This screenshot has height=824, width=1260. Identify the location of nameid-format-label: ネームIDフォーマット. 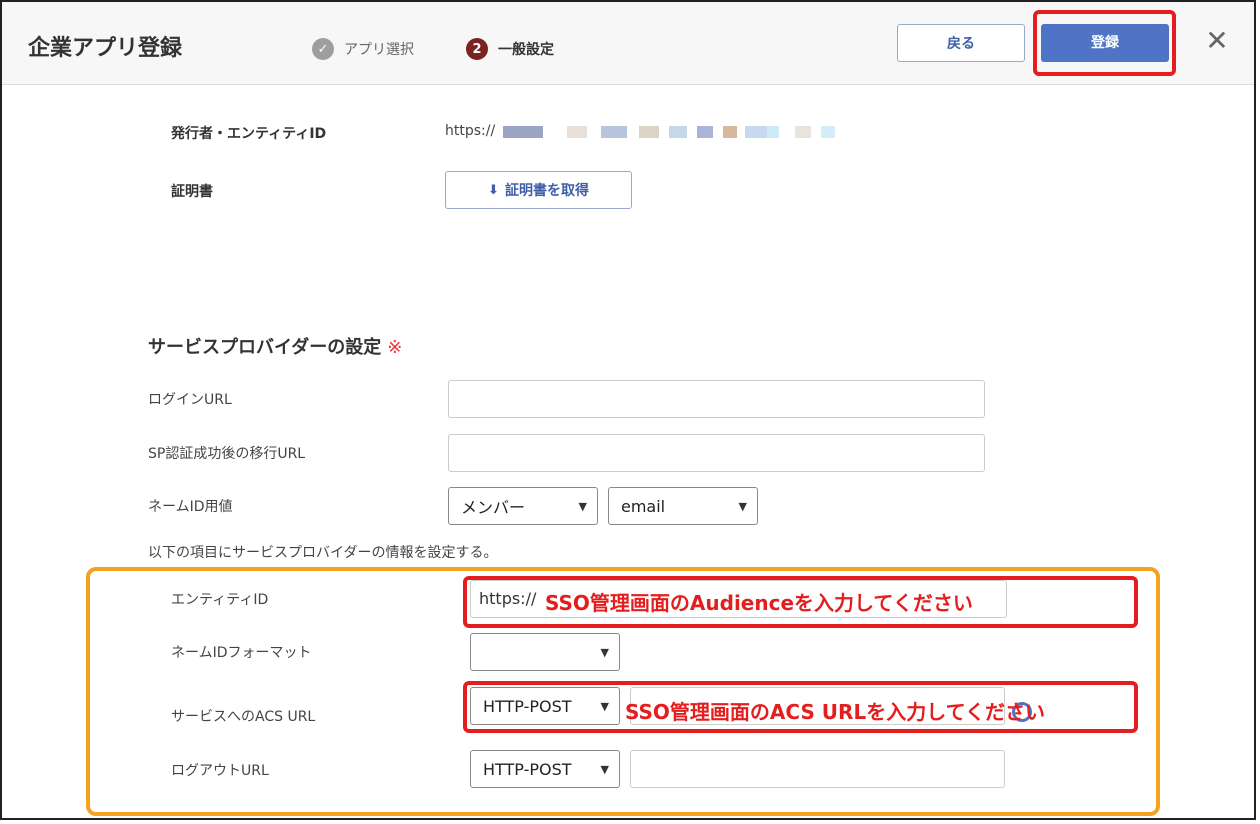
(241, 653).